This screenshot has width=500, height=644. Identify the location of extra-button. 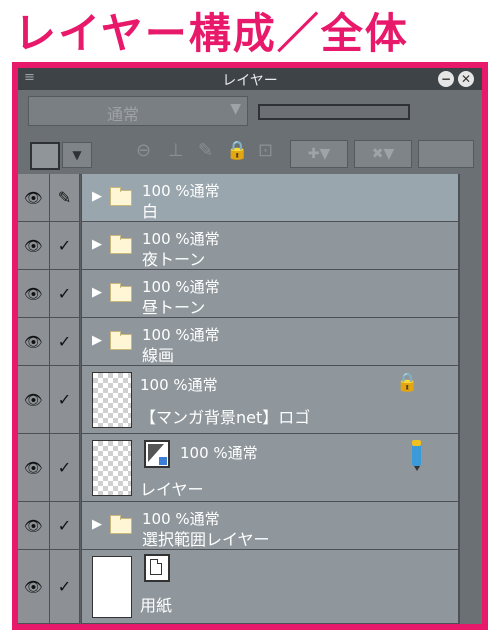
(446, 154).